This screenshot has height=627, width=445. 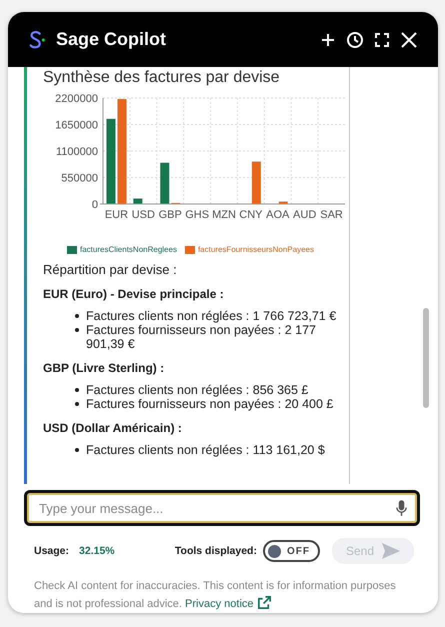 What do you see at coordinates (76, 99) in the screenshot?
I see `axis-tick-label: 2200000` at bounding box center [76, 99].